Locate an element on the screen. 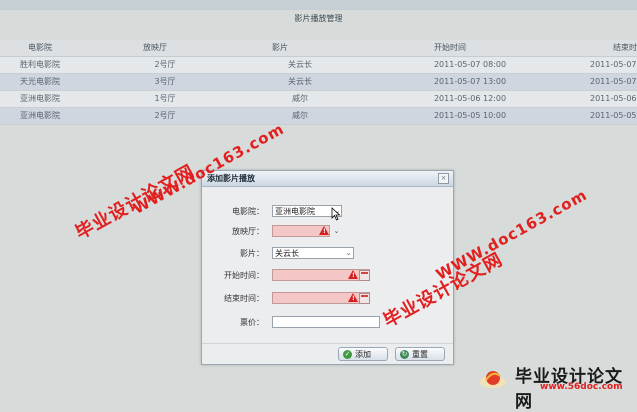 This screenshot has width=637, height=412. table-row: 亚洲电影院 1号厅 威尔 2011-05-06 12:00 2011-05-06 is located at coordinates (318, 99).